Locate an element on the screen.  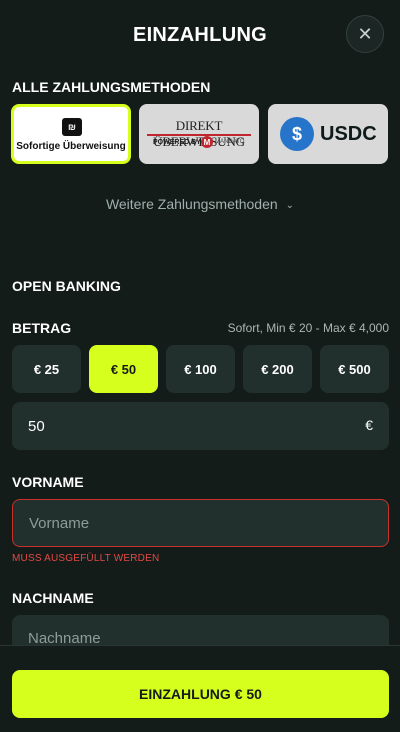
first-name-label: VORNAME is located at coordinates (48, 482).